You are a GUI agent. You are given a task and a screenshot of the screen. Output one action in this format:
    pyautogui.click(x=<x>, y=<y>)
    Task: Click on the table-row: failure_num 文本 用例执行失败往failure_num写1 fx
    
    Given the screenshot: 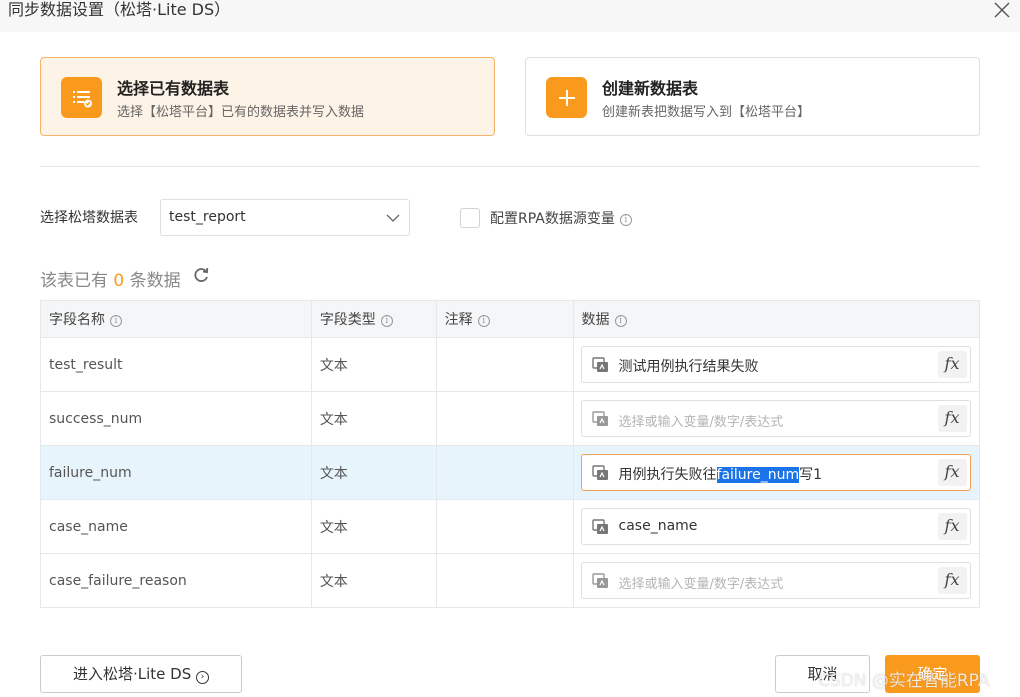 What is the action you would take?
    pyautogui.click(x=510, y=472)
    